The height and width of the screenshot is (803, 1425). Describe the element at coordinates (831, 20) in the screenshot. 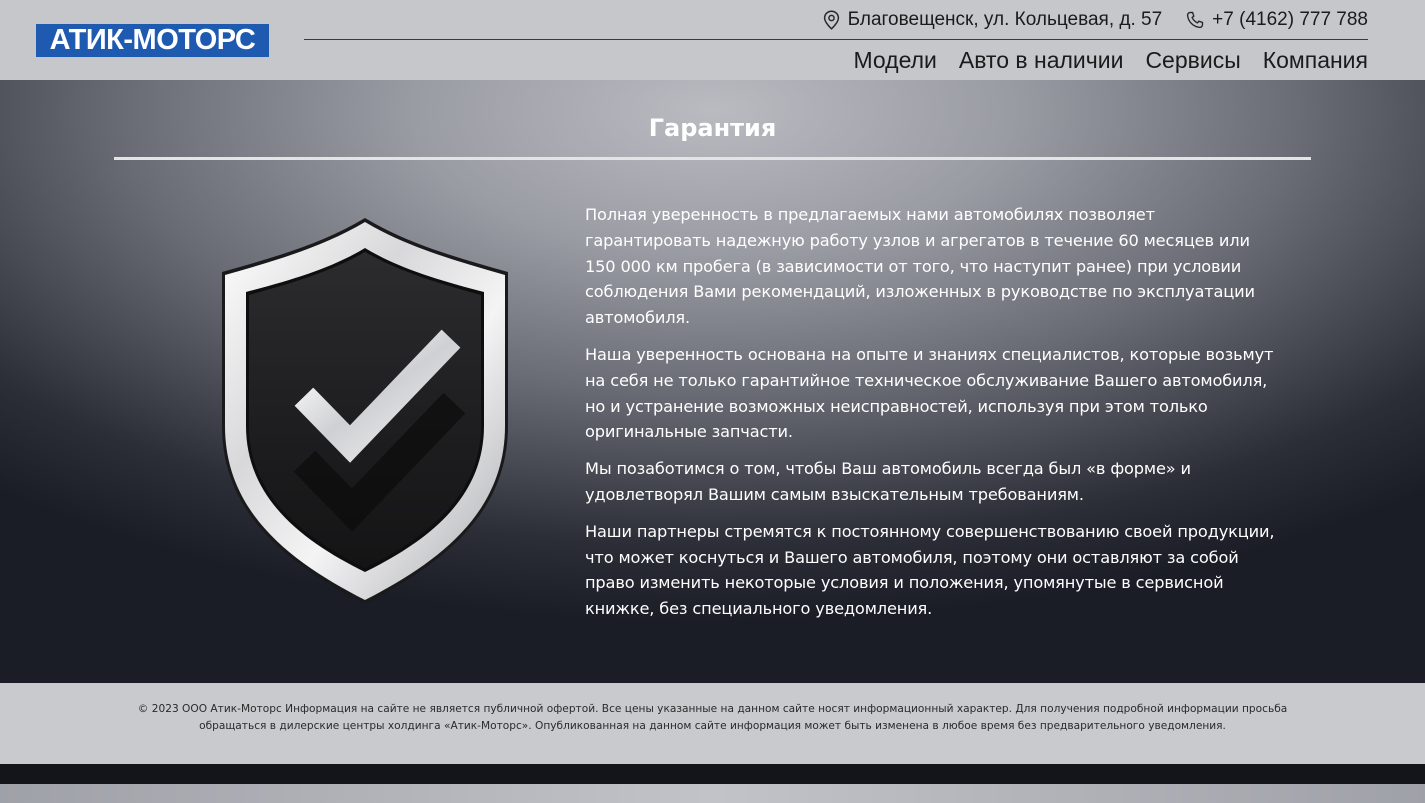

I see `location-pin-icon` at that location.